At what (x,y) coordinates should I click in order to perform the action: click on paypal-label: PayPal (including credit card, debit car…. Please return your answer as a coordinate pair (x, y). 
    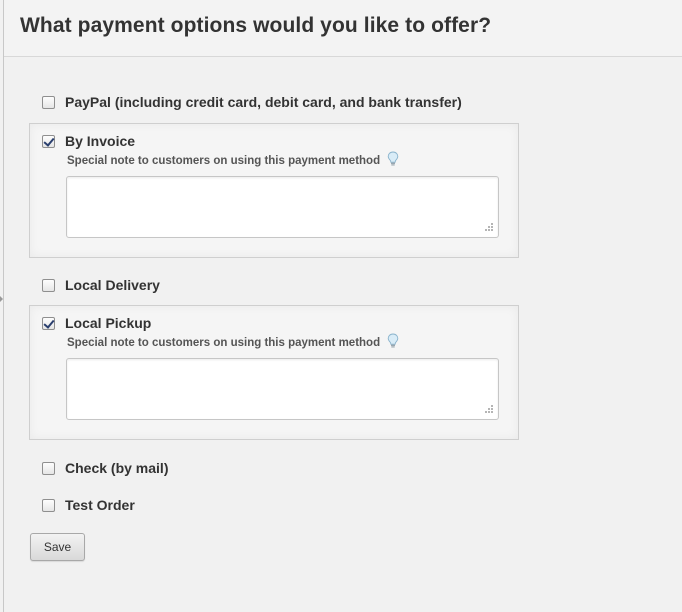
    Looking at the image, I should click on (263, 102).